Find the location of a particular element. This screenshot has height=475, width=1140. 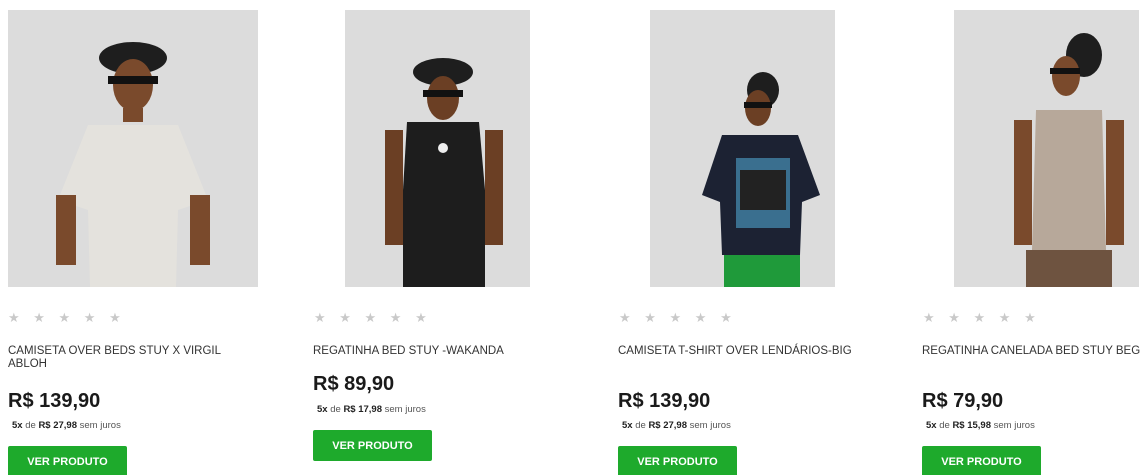

product-title: REGATINHA CANELADA BED STUY BEGE is located at coordinates (1031, 351).